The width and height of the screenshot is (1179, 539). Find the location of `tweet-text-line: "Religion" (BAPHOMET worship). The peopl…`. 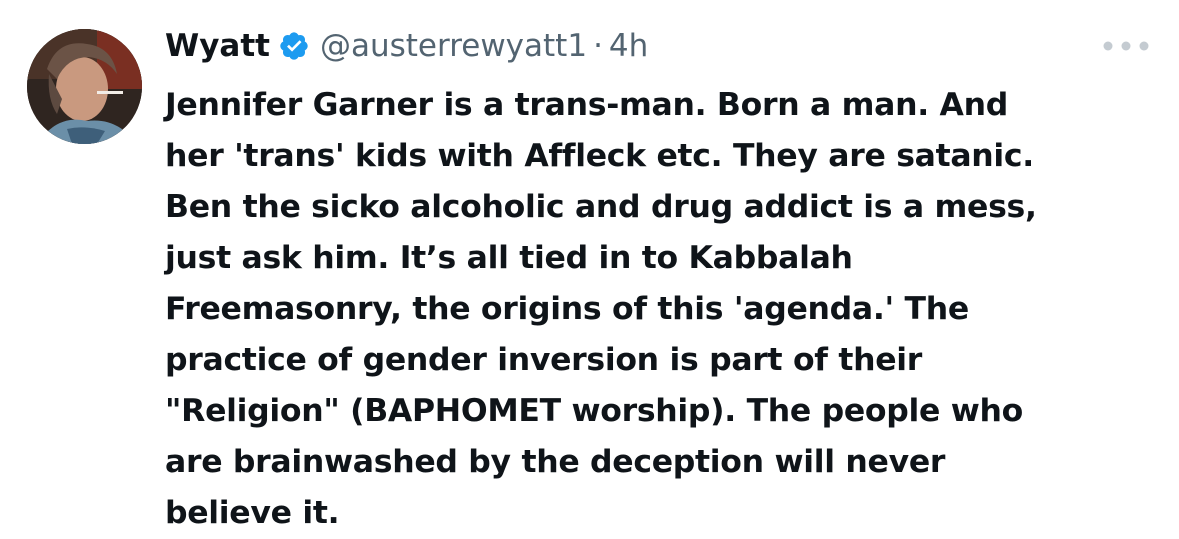

tweet-text-line: "Religion" (BAPHOMET worship). The peopl… is located at coordinates (594, 411).